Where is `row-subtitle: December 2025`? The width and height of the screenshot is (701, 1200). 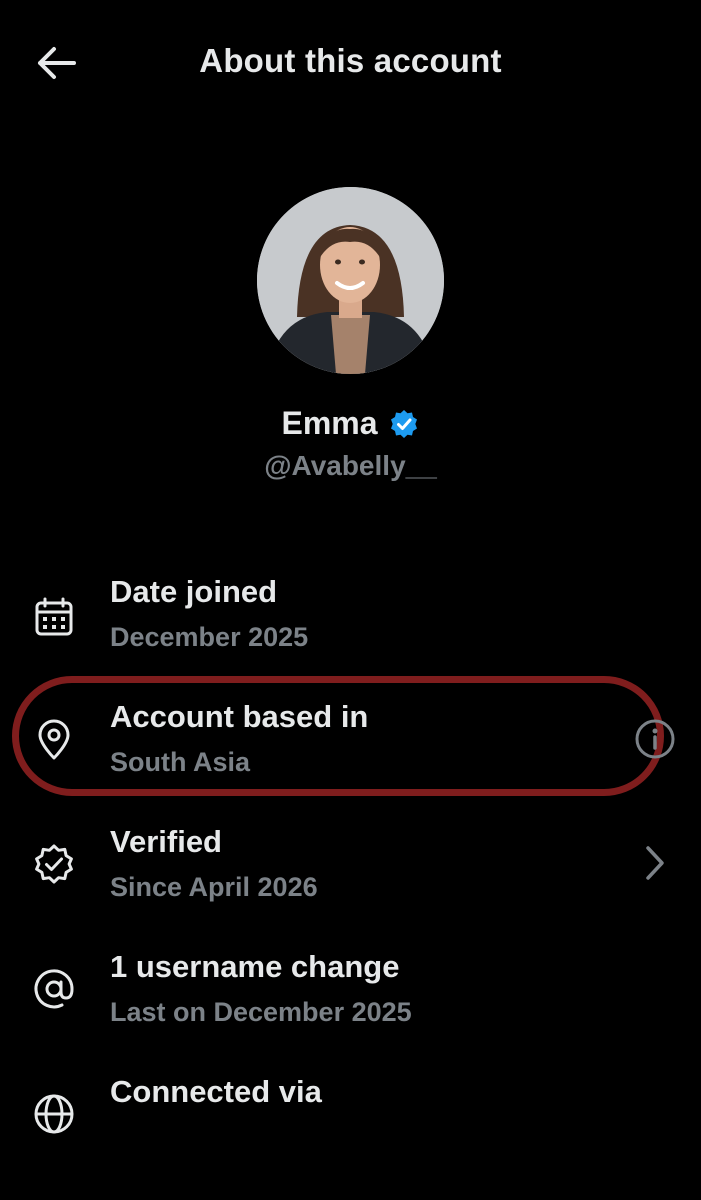 row-subtitle: December 2025 is located at coordinates (209, 637).